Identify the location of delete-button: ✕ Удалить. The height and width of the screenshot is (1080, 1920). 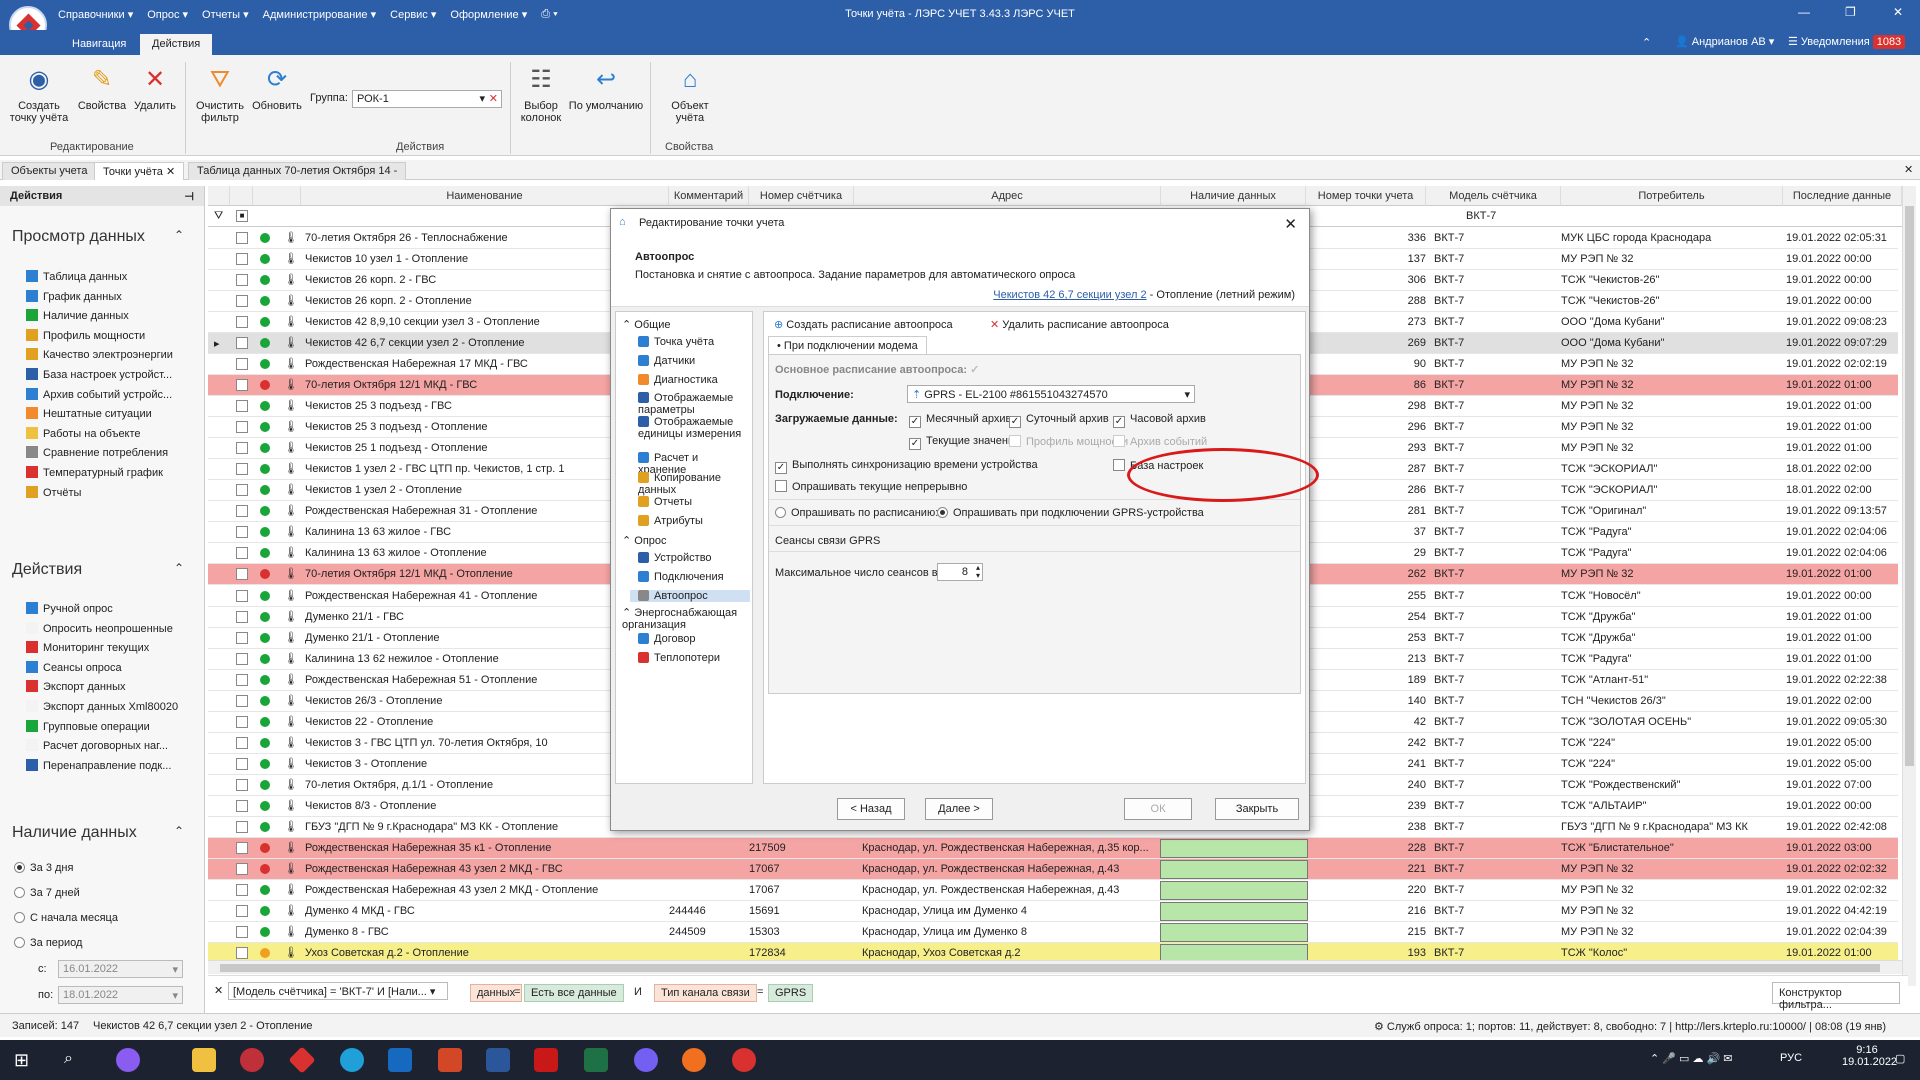
(155, 89).